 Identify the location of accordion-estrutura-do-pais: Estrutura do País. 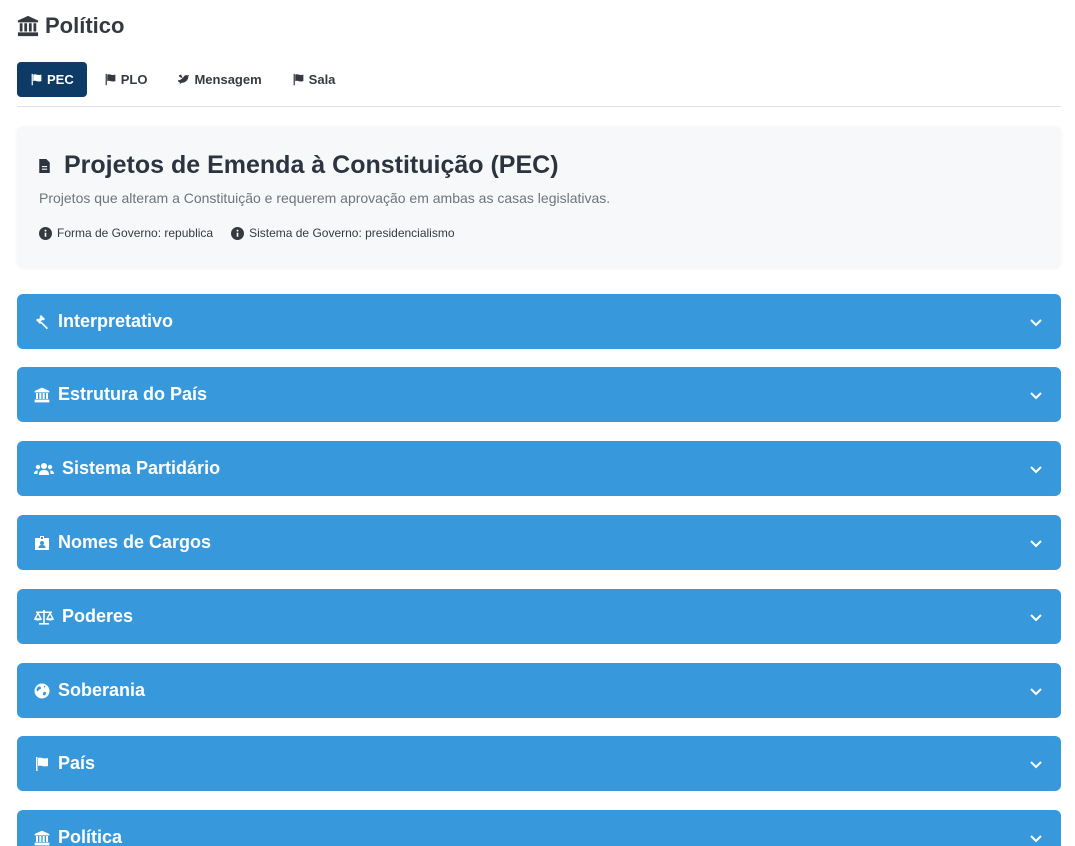
(539, 394).